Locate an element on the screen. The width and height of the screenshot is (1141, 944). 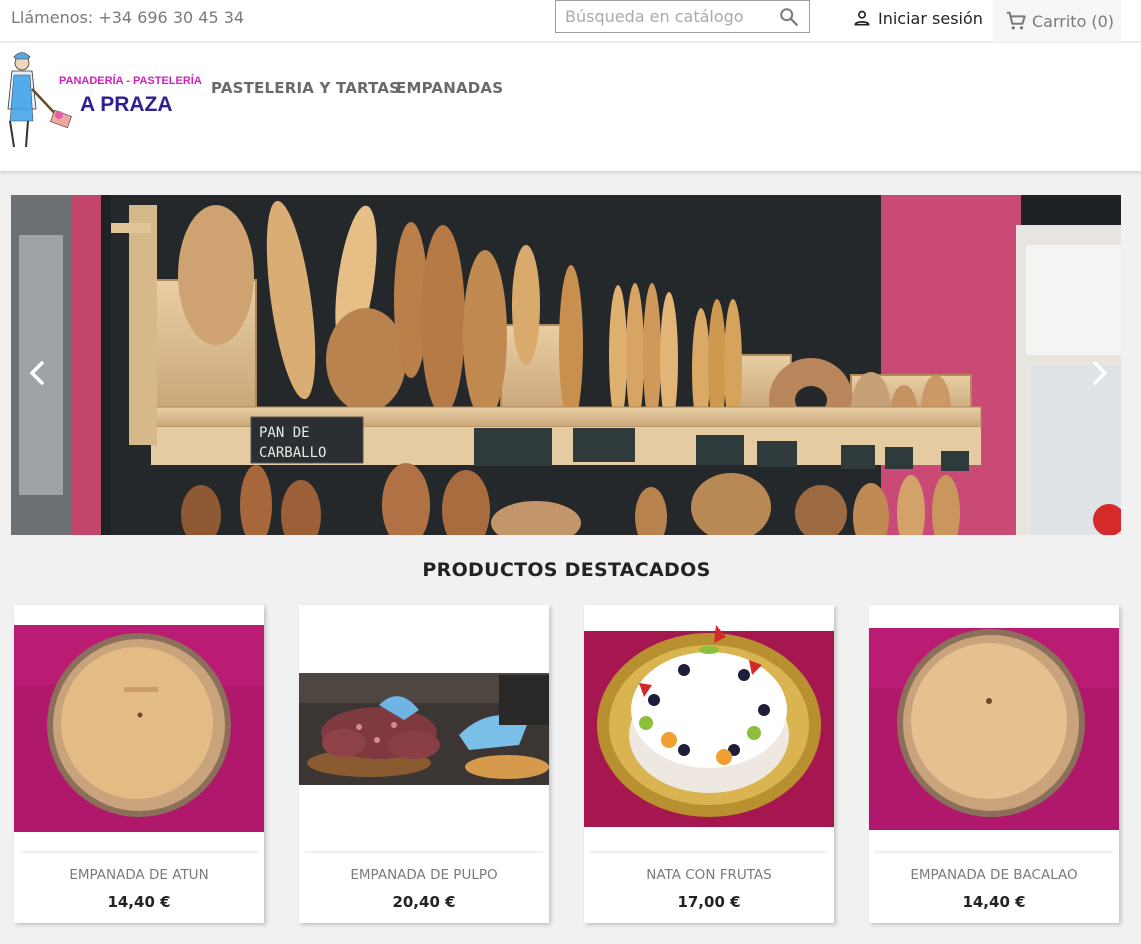
product-card: EMPANADA DE ATUN 14,40 € is located at coordinates (139, 764).